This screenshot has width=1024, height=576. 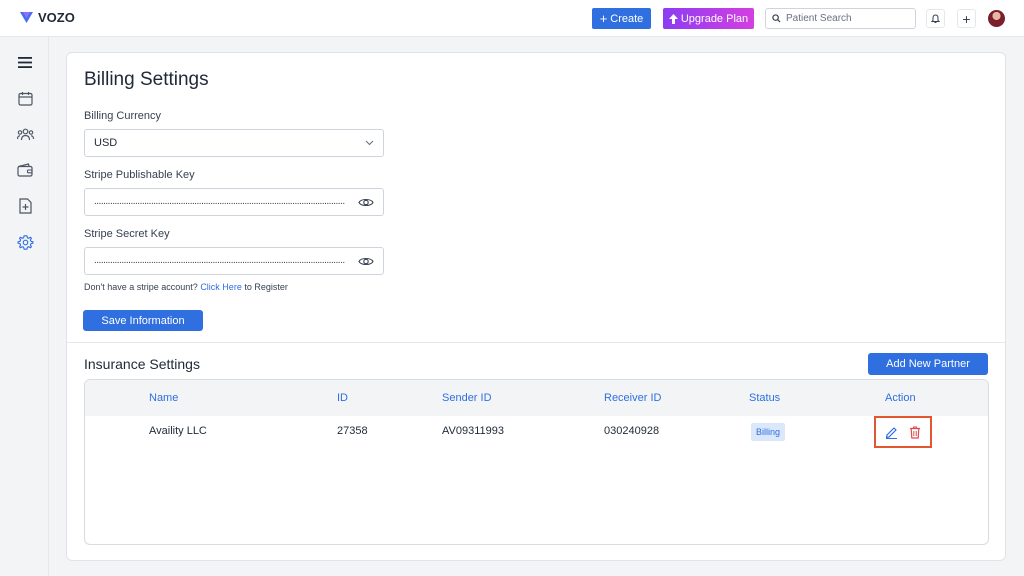 I want to click on create-label: Create, so click(x=627, y=18).